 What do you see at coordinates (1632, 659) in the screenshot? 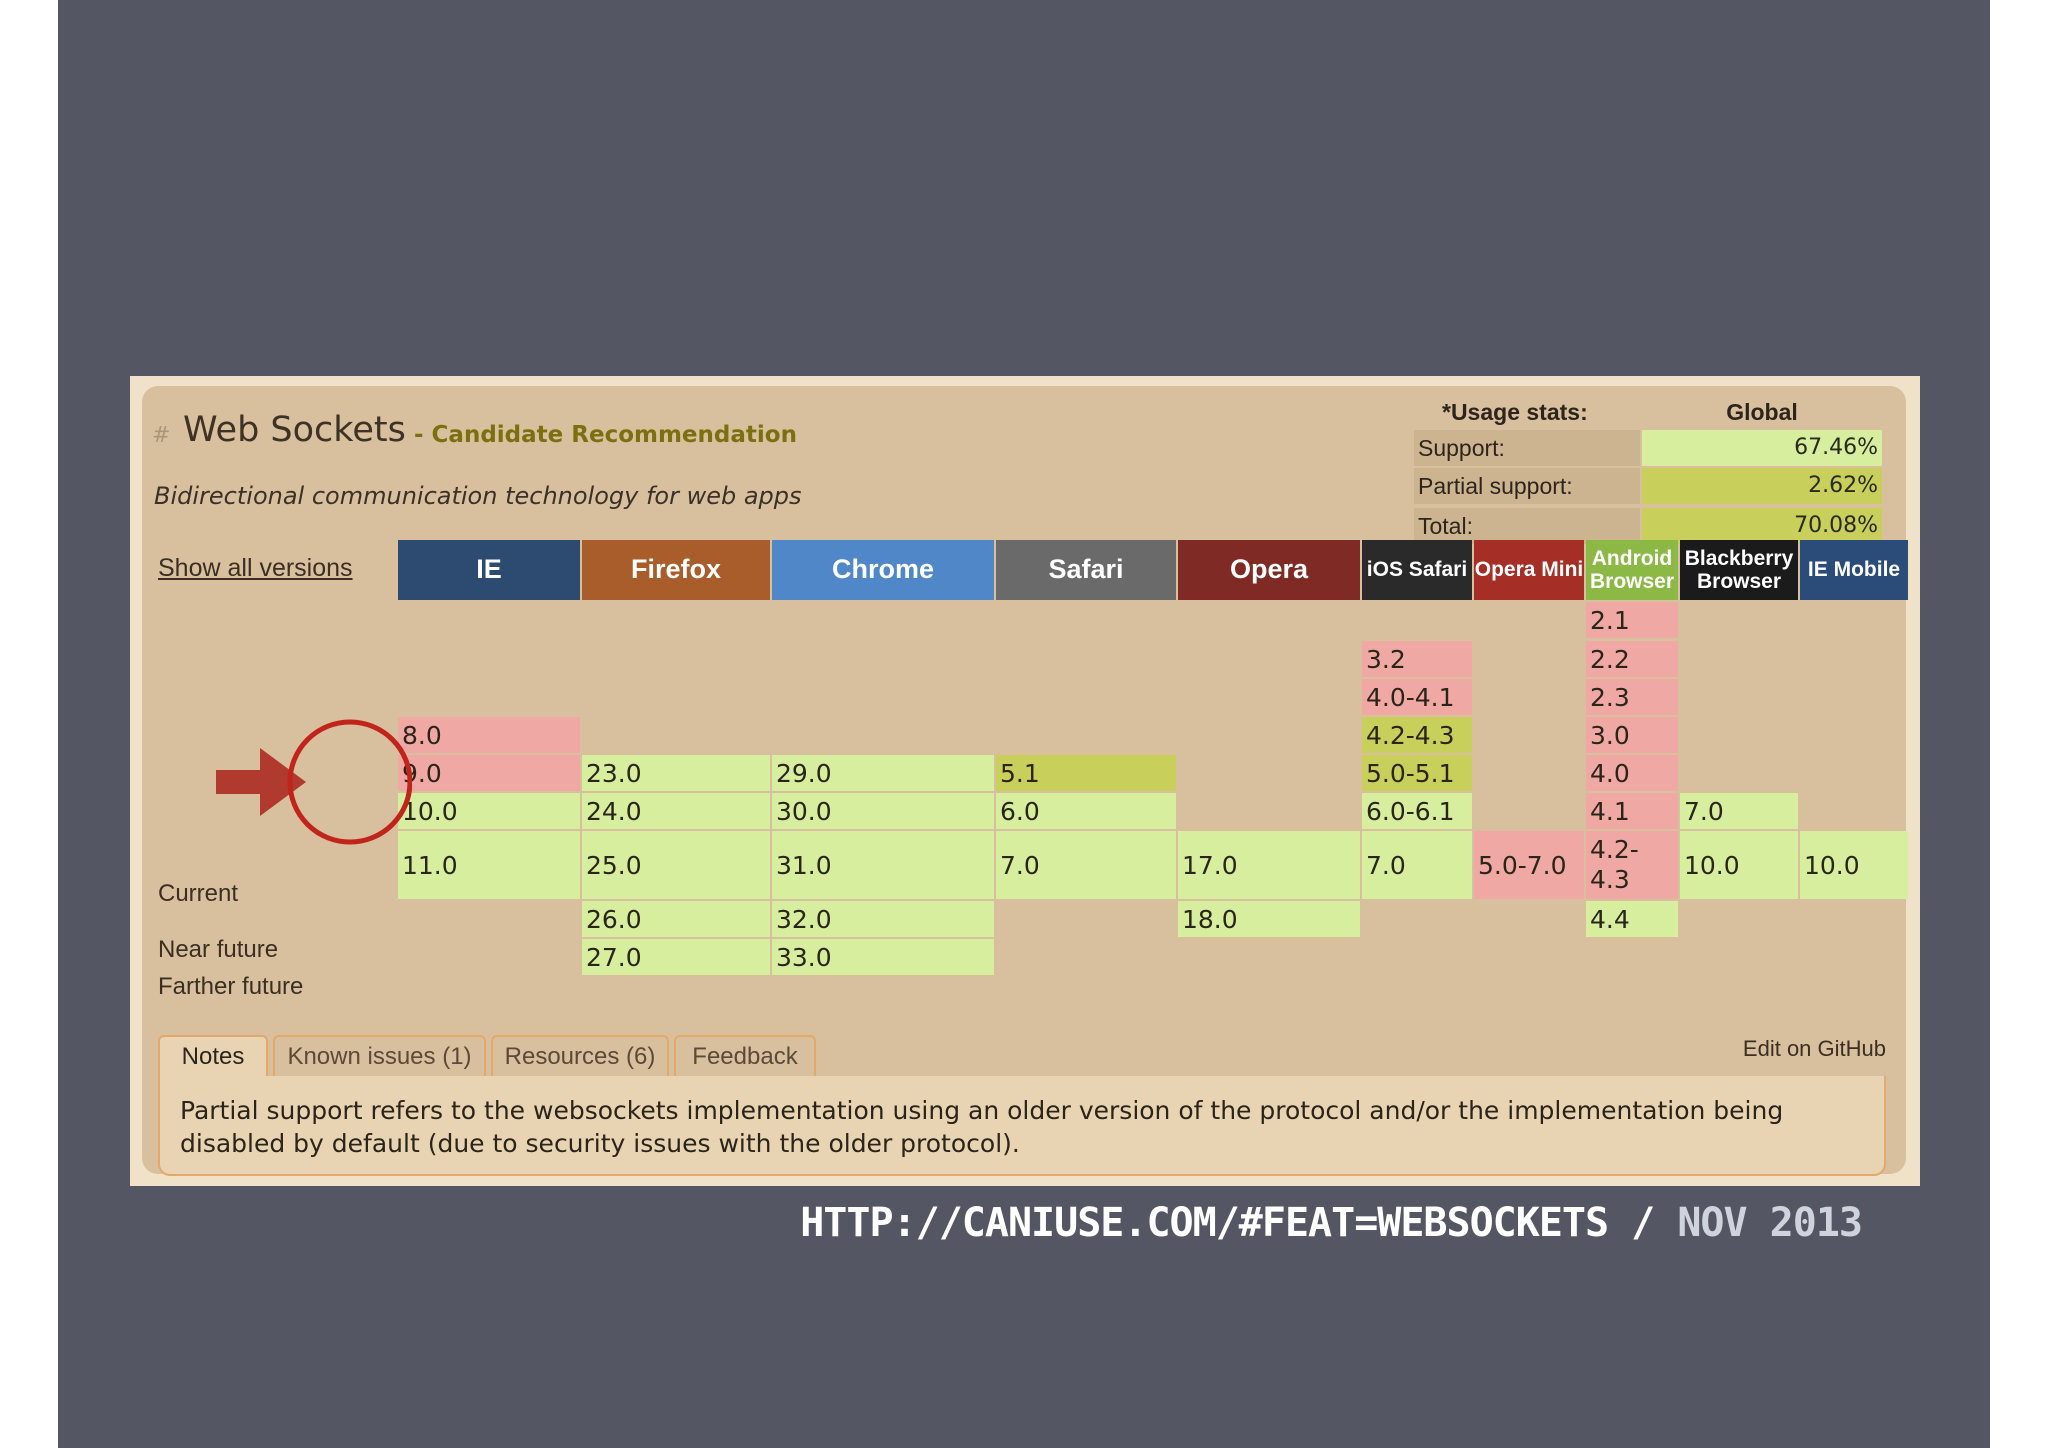
I see `version-cell-android: 2.2` at bounding box center [1632, 659].